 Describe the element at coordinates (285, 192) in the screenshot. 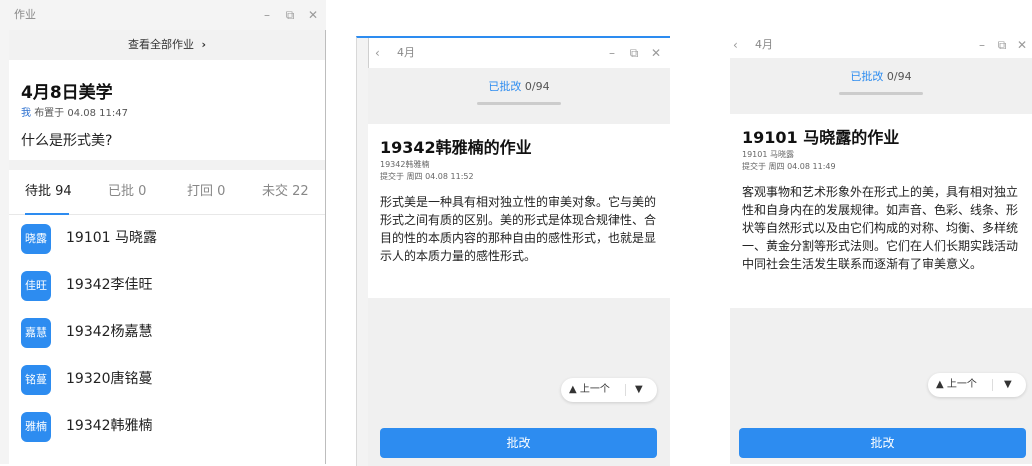

I see `tab-not-submitted: 未交 22` at that location.